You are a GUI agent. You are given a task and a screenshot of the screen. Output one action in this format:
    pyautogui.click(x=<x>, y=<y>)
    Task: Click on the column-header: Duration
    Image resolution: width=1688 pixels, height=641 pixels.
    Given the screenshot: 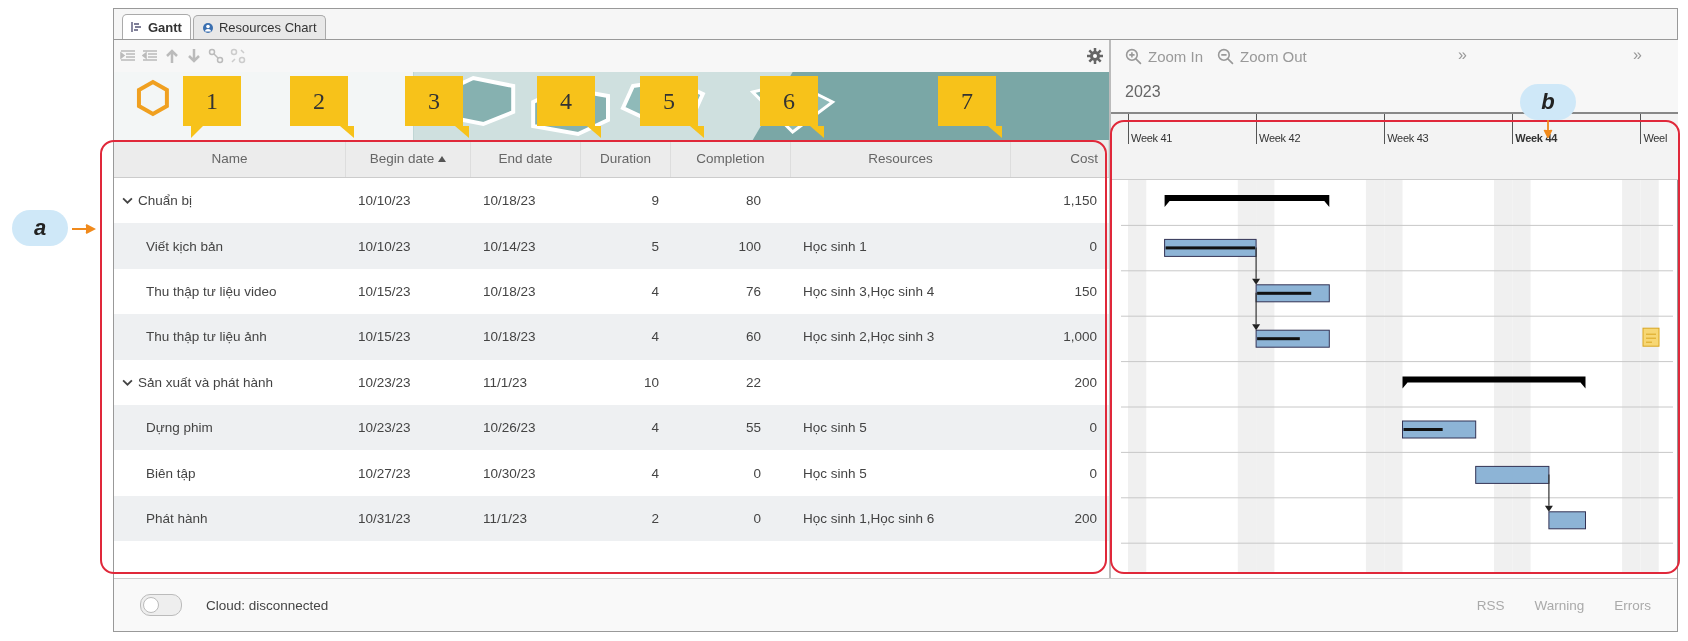 What is the action you would take?
    pyautogui.click(x=626, y=158)
    